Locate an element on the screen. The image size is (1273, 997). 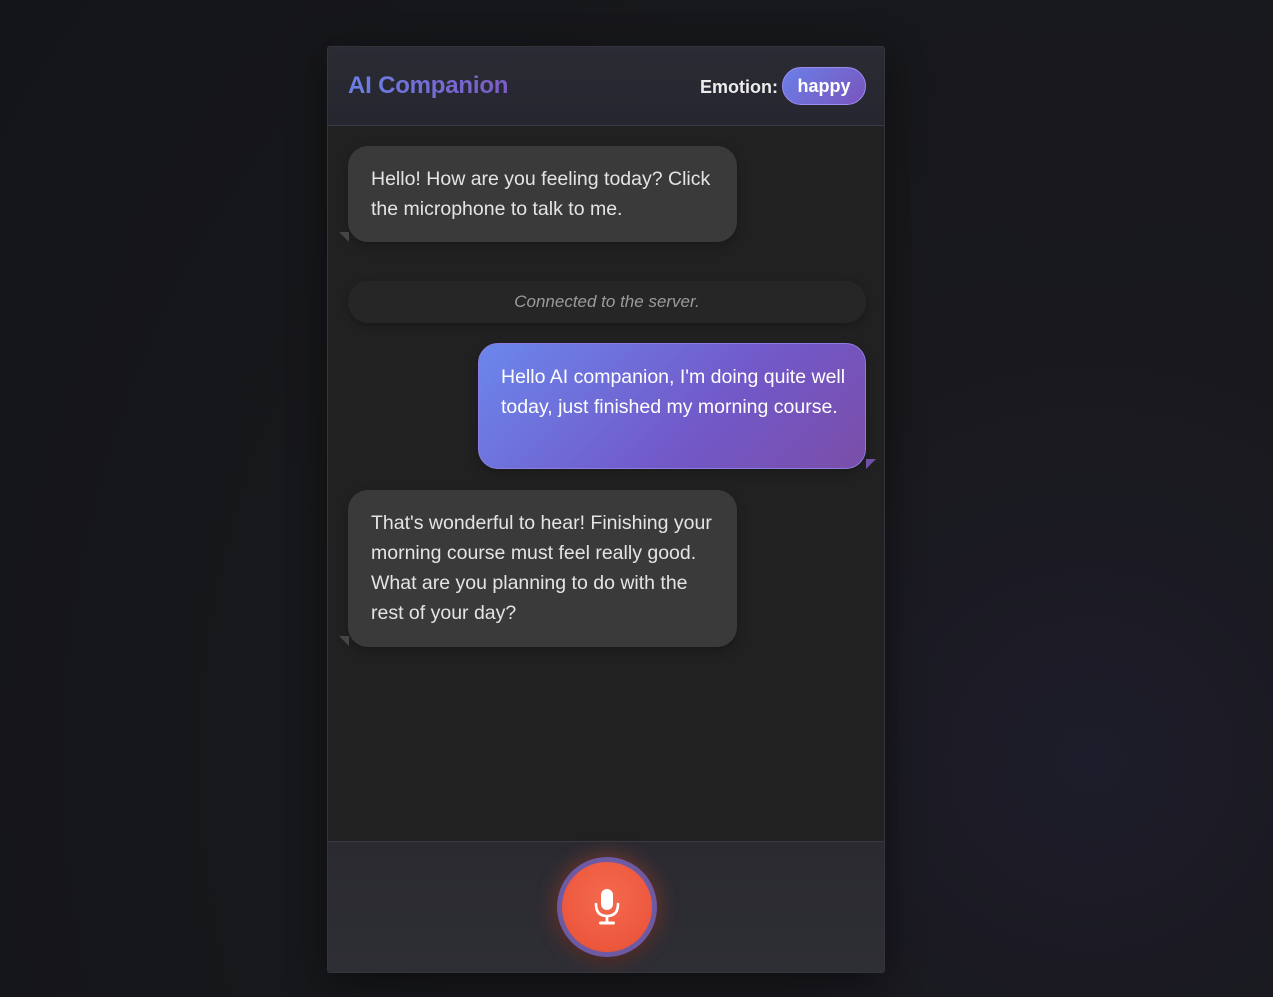
microphone-icon is located at coordinates (607, 907).